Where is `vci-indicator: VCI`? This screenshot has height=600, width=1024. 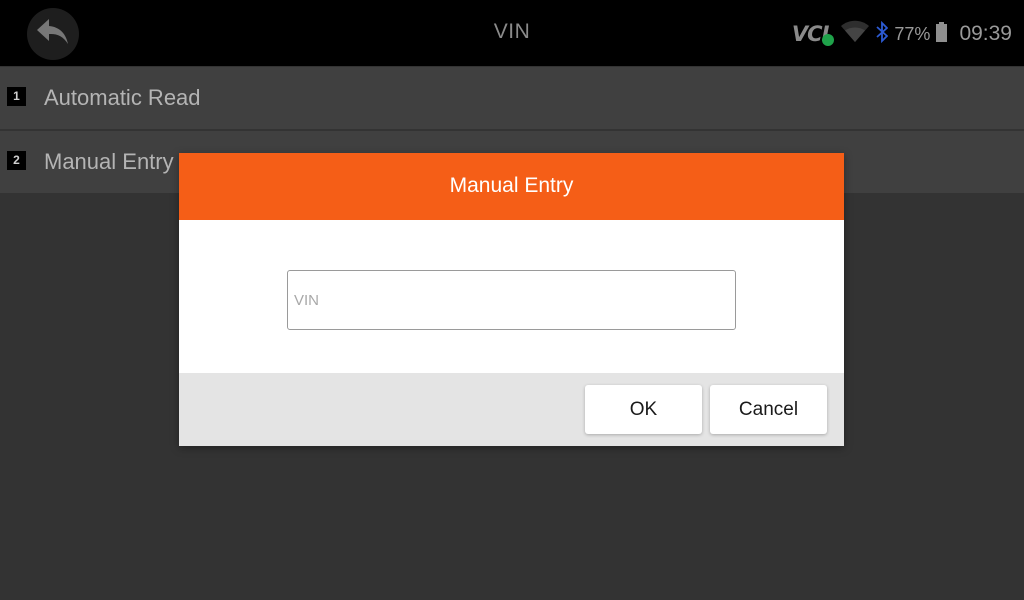 vci-indicator: VCI is located at coordinates (813, 34).